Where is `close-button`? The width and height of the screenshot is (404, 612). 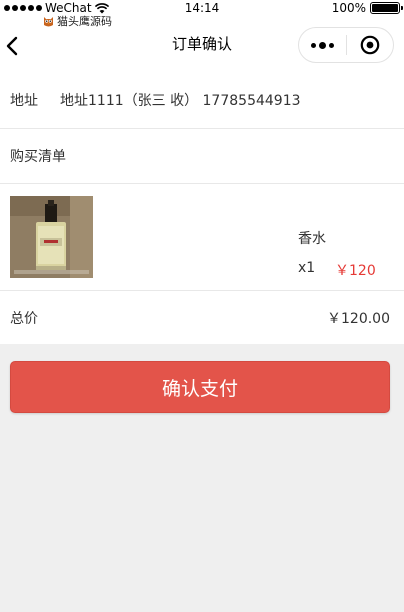
close-button is located at coordinates (370, 45).